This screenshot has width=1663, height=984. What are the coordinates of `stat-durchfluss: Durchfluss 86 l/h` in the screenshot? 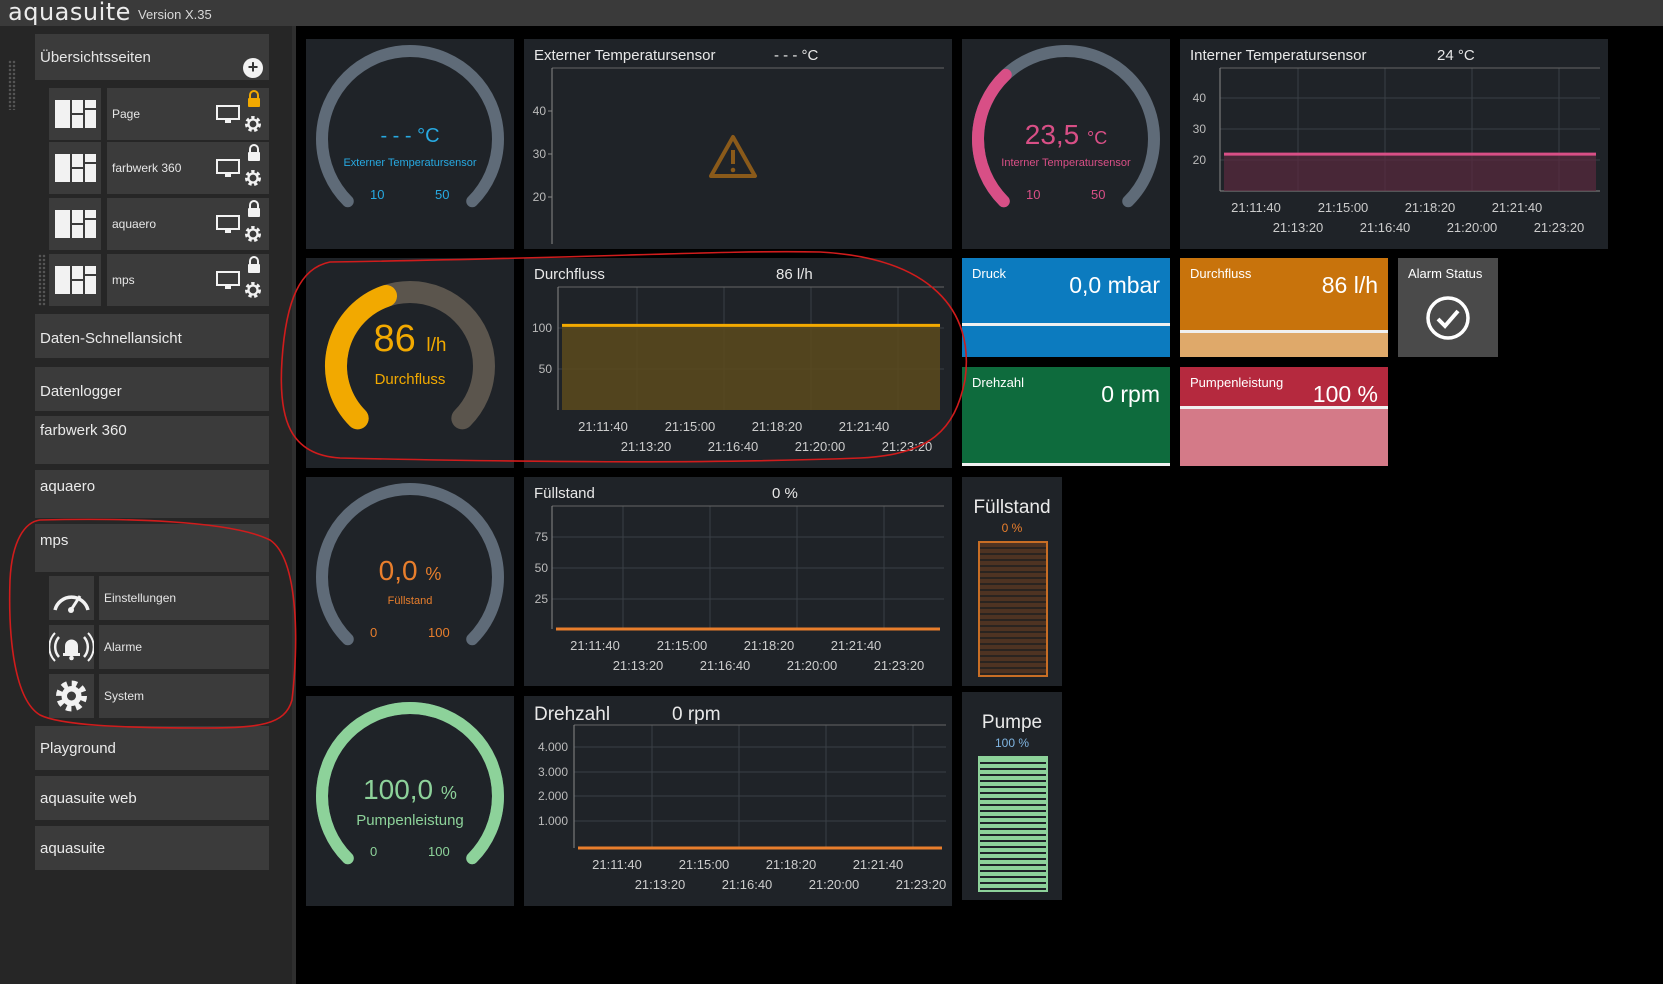 It's located at (1284, 307).